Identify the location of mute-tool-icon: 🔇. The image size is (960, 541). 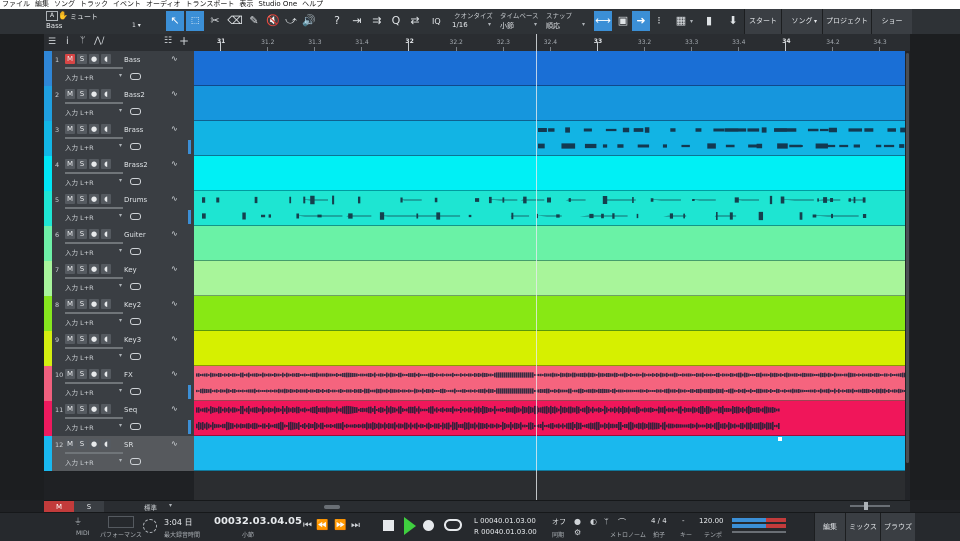
(273, 21).